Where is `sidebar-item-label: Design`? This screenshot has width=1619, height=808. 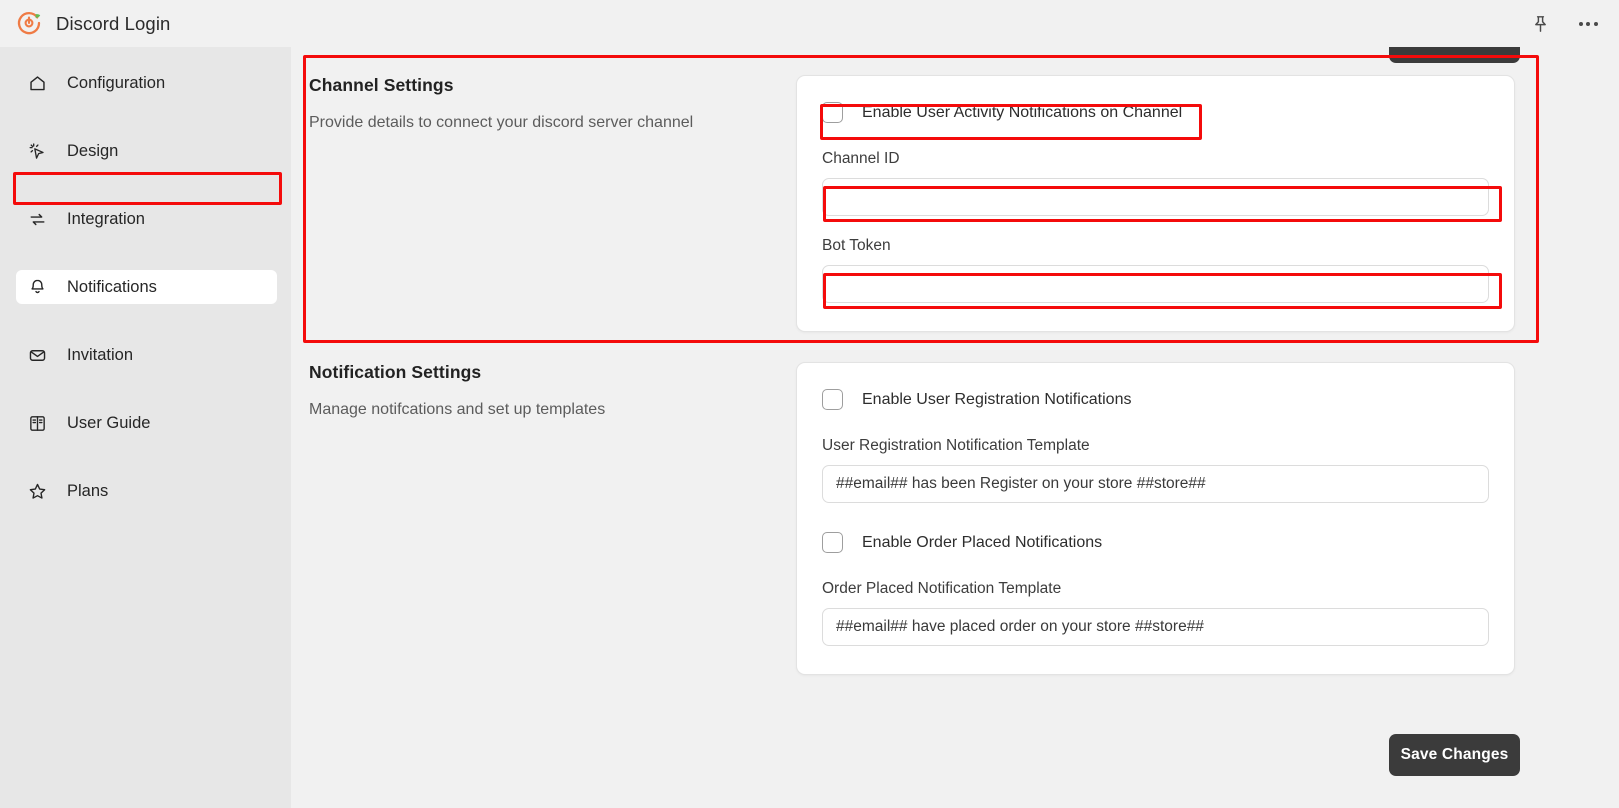 sidebar-item-label: Design is located at coordinates (93, 150).